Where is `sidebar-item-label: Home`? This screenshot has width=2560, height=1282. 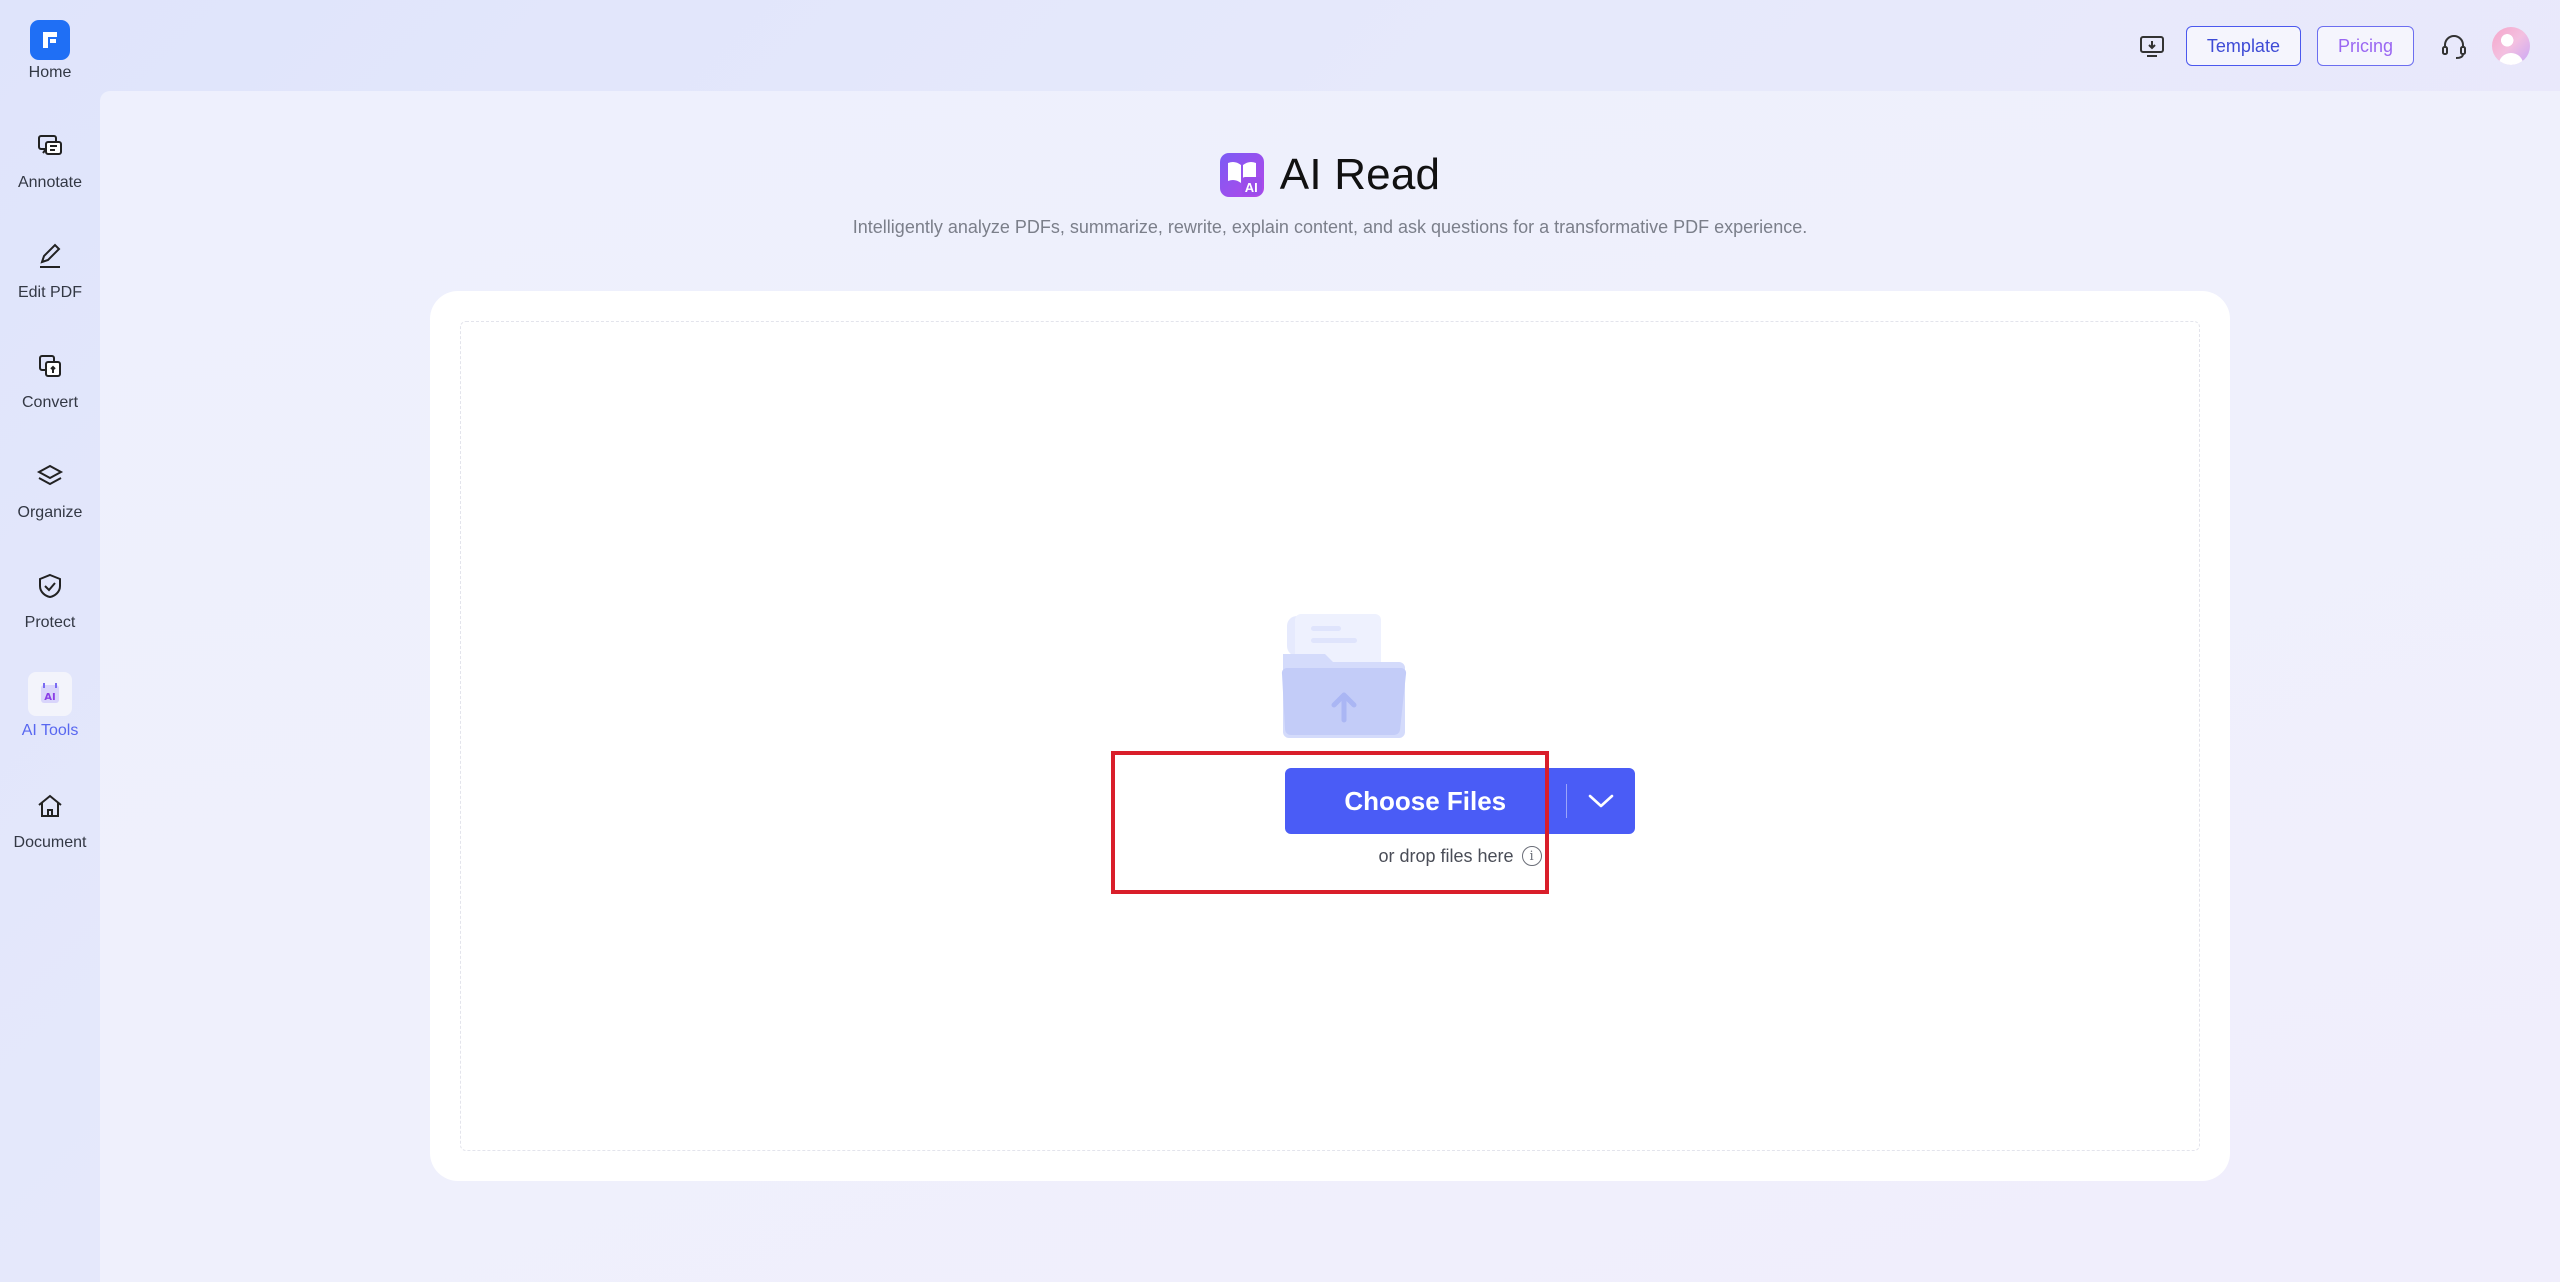 sidebar-item-label: Home is located at coordinates (50, 72).